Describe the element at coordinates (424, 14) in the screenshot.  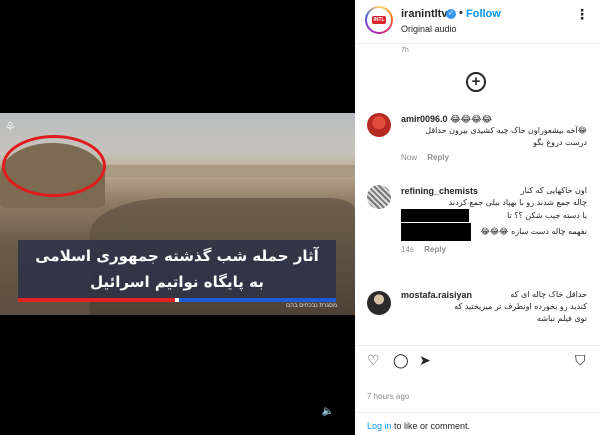
I see `account-name: iranintltv` at that location.